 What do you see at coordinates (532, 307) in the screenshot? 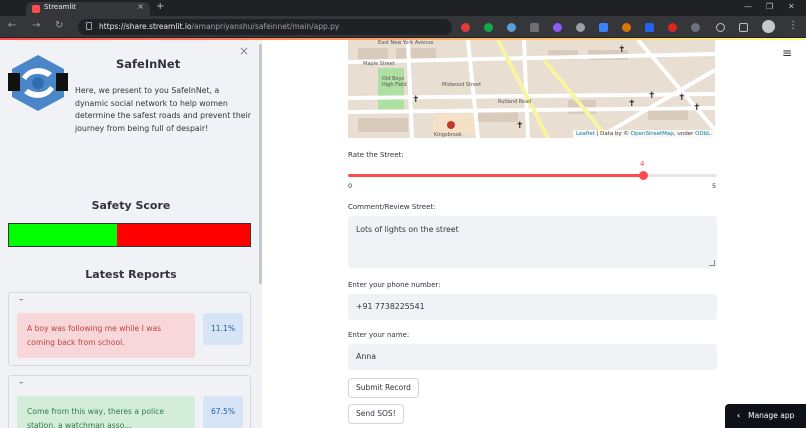
I see `phone-input: +91 7738225541` at bounding box center [532, 307].